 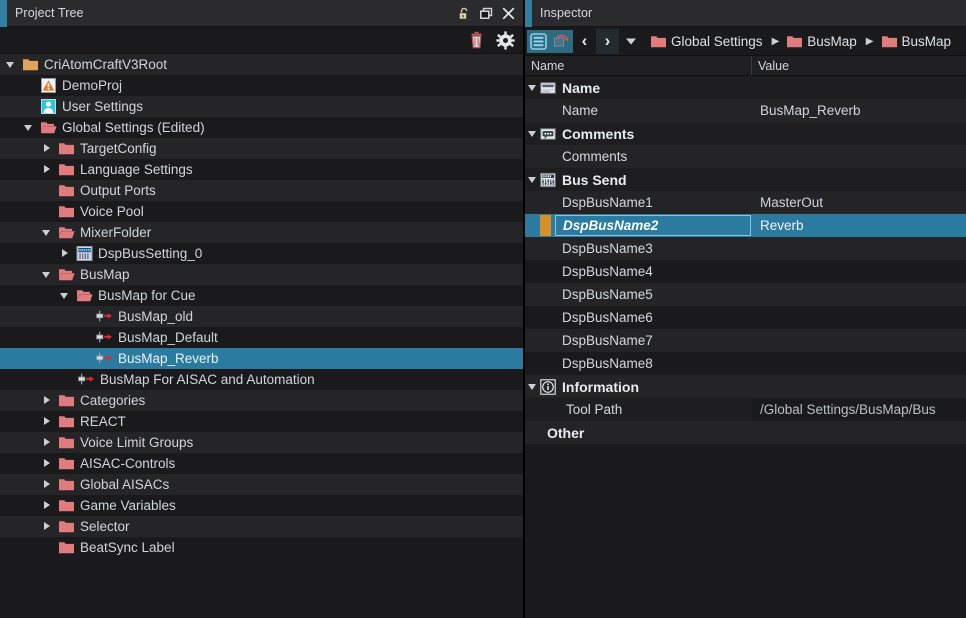 What do you see at coordinates (745, 340) in the screenshot?
I see `inspector-row-dspbusname7: DspBusName7` at bounding box center [745, 340].